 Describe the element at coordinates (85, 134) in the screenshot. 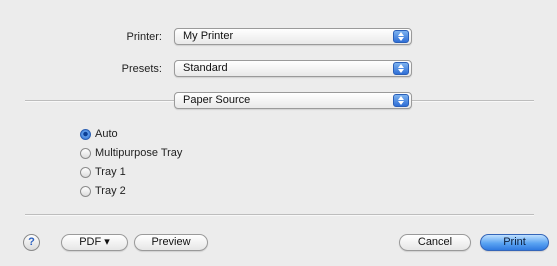

I see `radio-selected-icon` at that location.